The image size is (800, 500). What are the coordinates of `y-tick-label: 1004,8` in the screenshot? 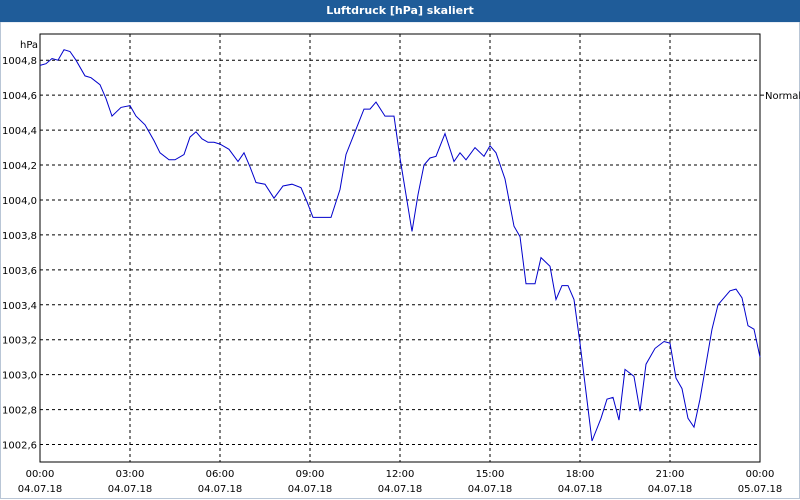 It's located at (19, 61).